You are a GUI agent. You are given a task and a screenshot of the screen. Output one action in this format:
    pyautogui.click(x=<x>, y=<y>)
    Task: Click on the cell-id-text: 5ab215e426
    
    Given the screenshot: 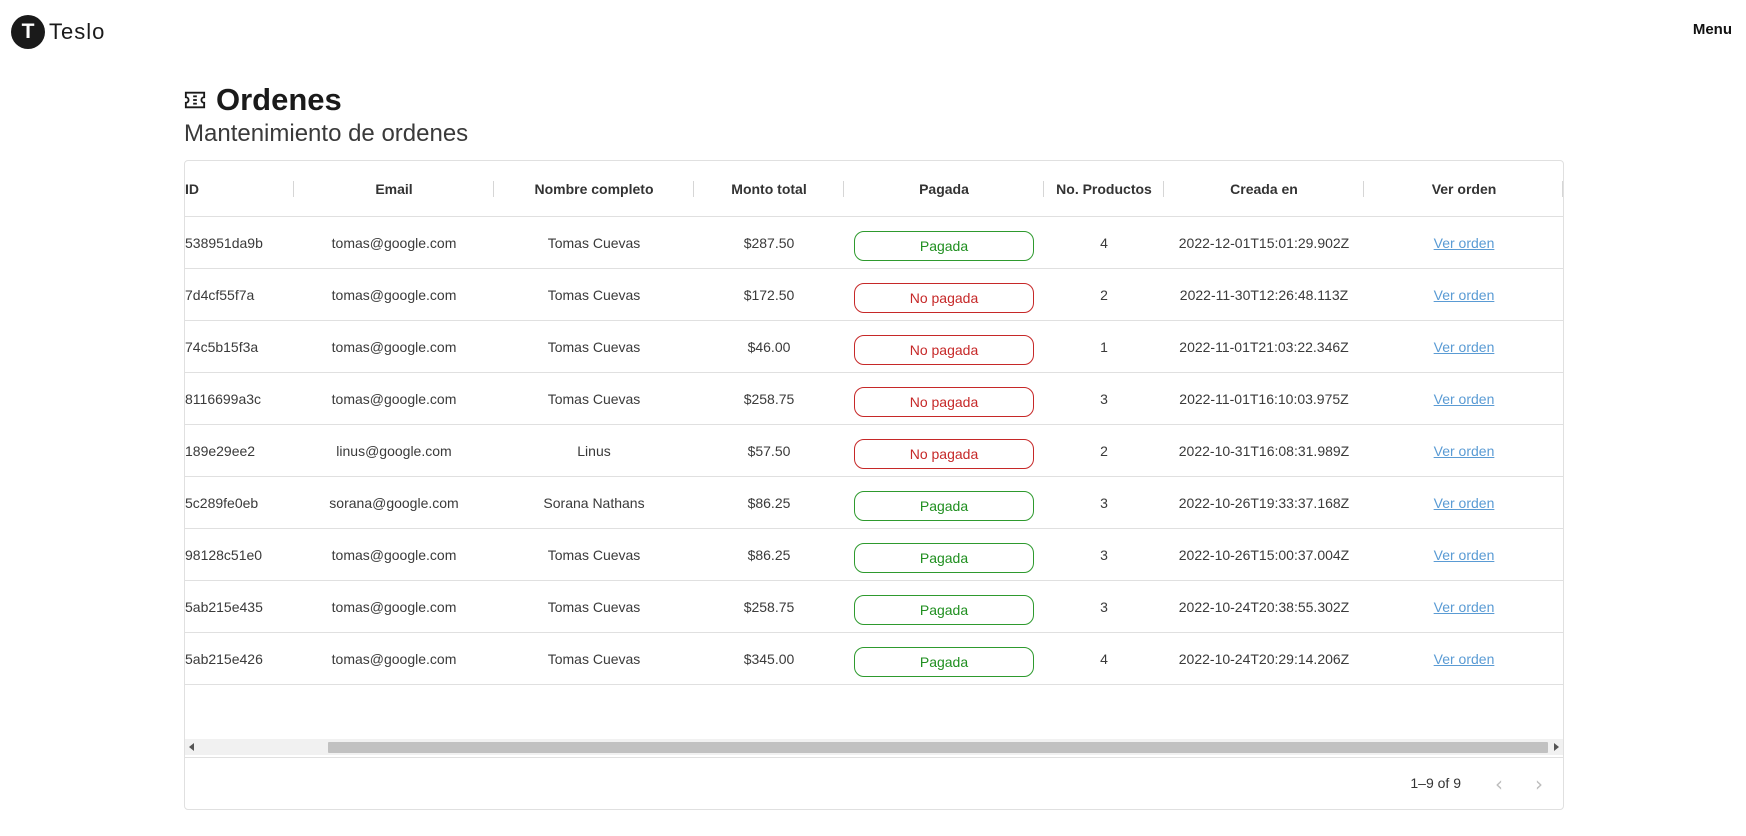 What is the action you would take?
    pyautogui.click(x=224, y=659)
    